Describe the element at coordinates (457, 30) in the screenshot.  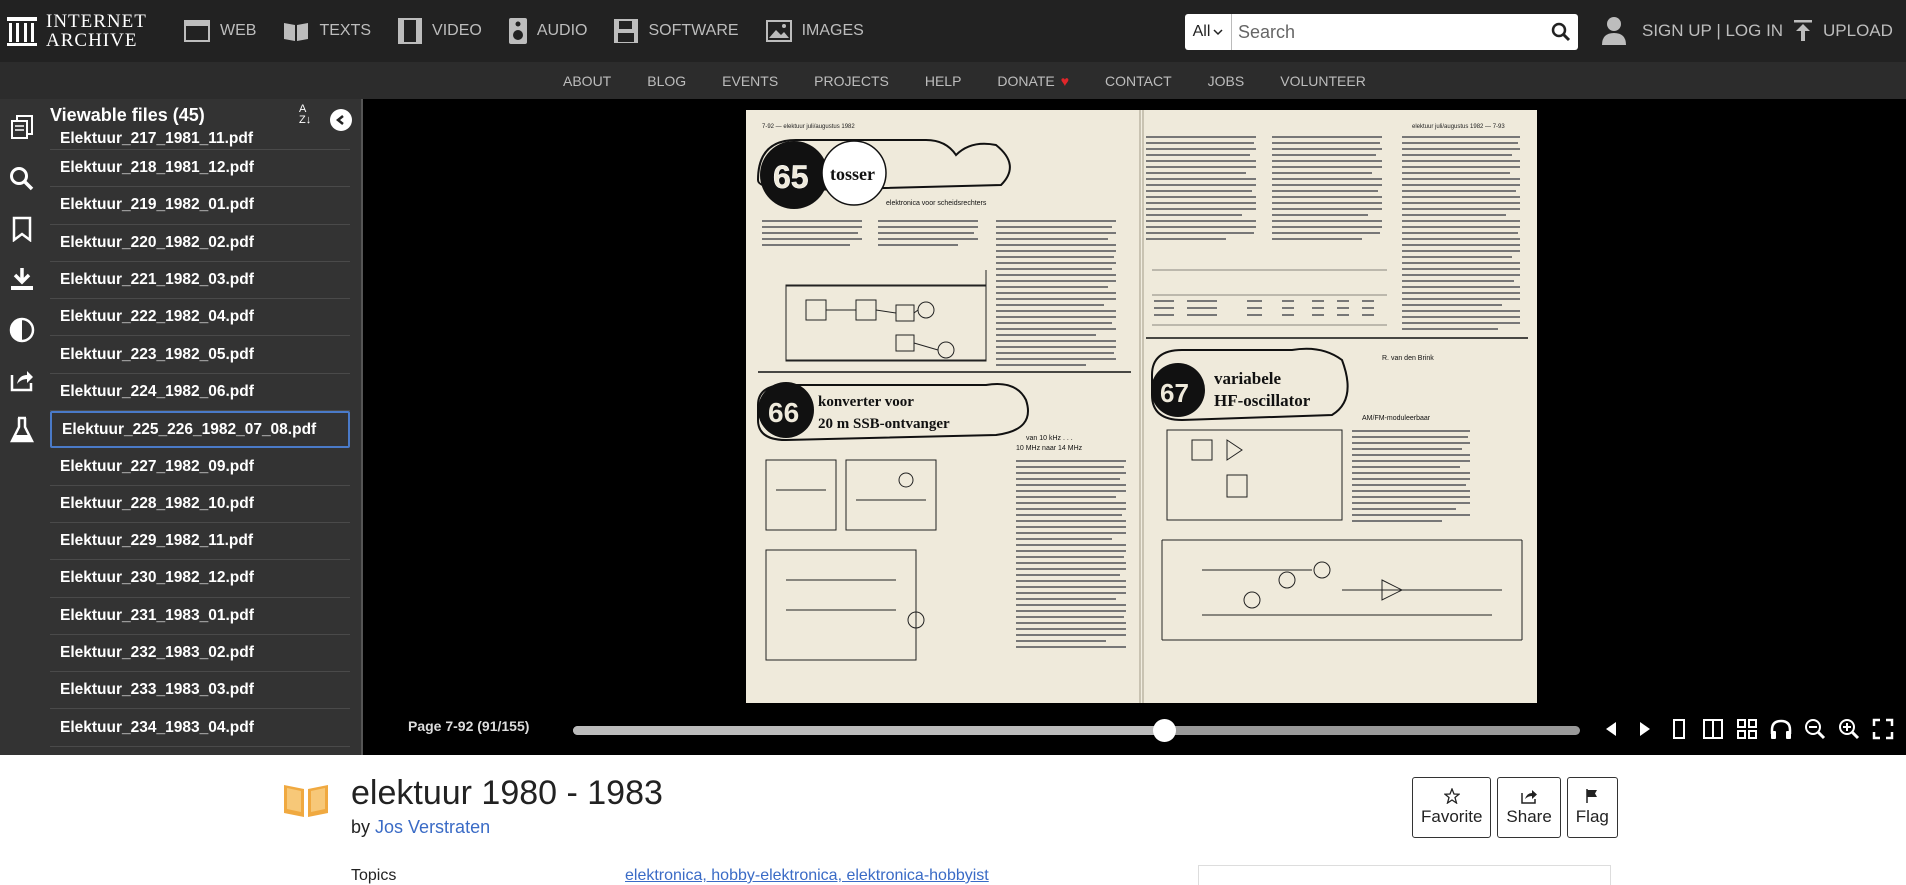
I see `media-nav-label: VIDEO` at that location.